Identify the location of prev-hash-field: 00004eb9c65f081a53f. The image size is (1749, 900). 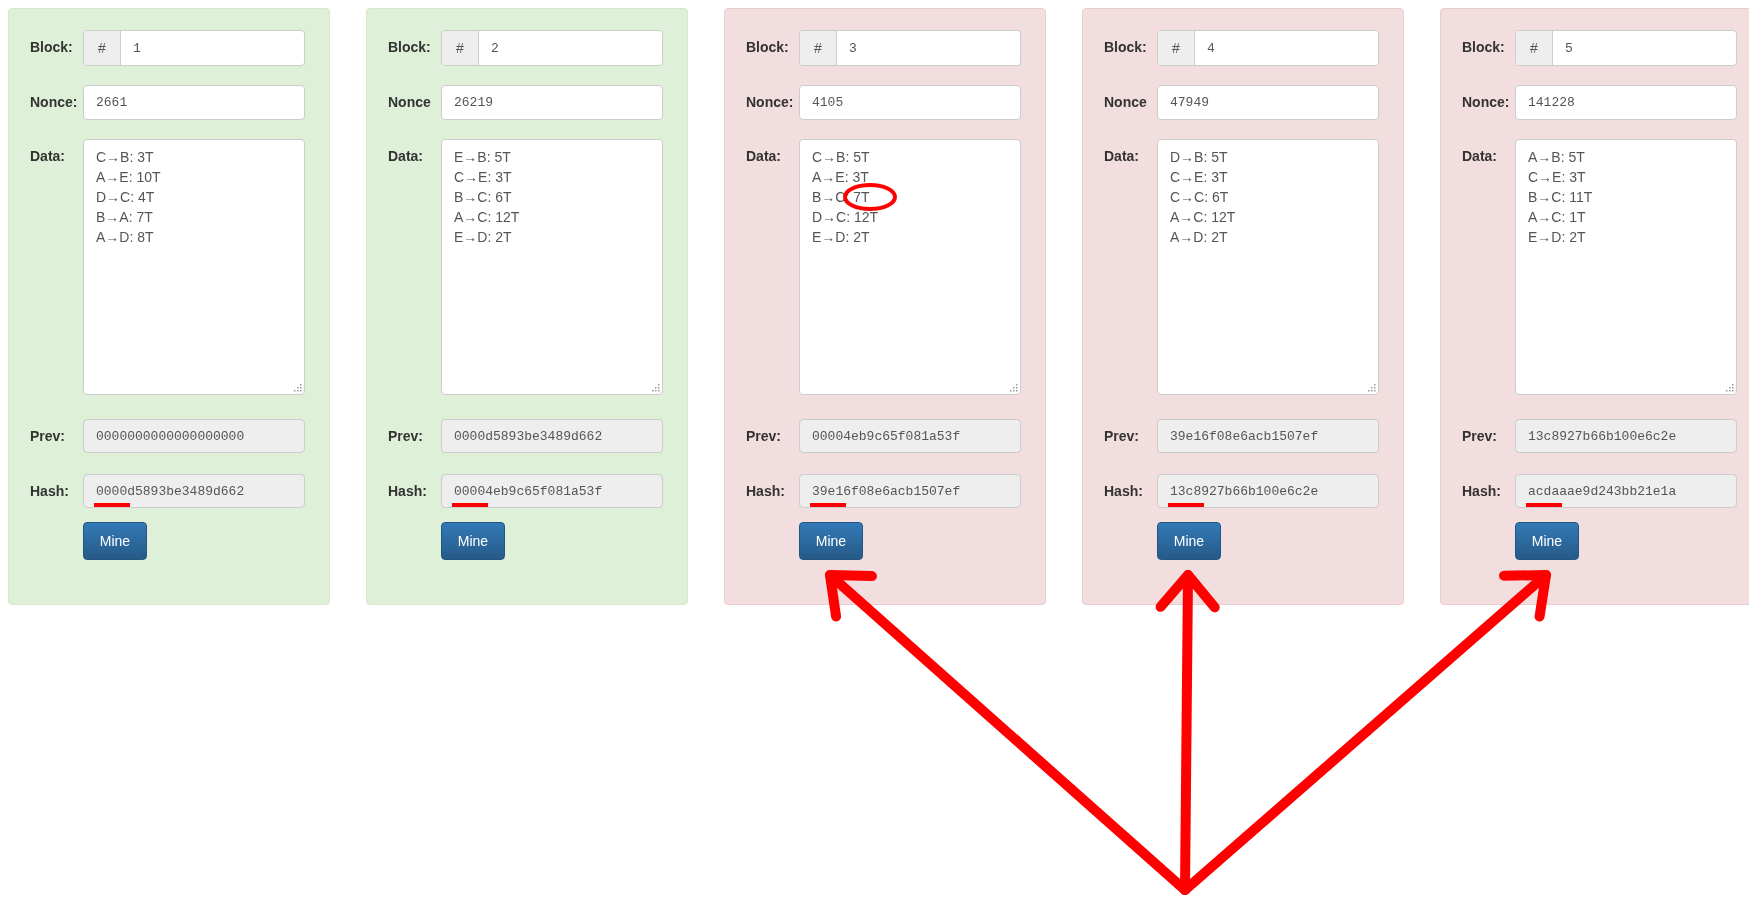
(910, 436).